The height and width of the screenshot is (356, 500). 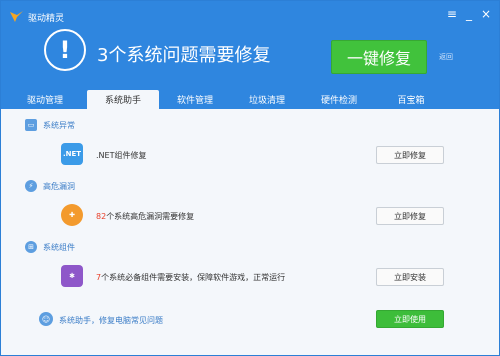 What do you see at coordinates (411, 99) in the screenshot?
I see `tab-toolbox: 百宝箱` at bounding box center [411, 99].